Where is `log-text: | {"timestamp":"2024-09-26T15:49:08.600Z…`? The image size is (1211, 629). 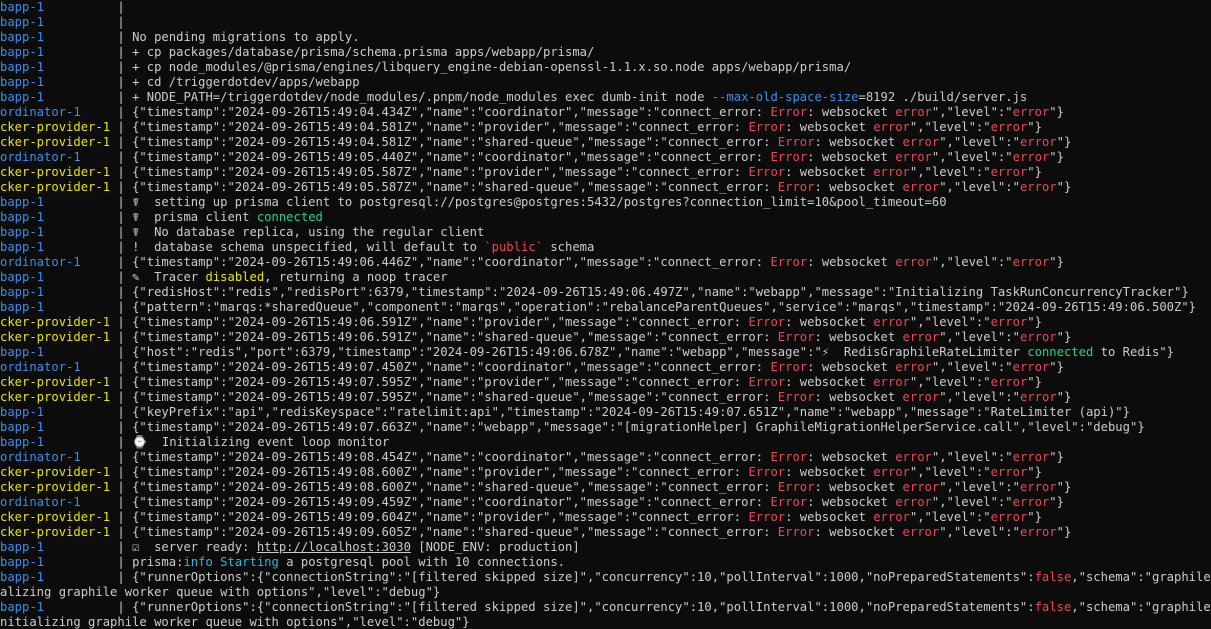
log-text: | {"timestamp":"2024-09-26T15:49:08.600Z… is located at coordinates (447, 487).